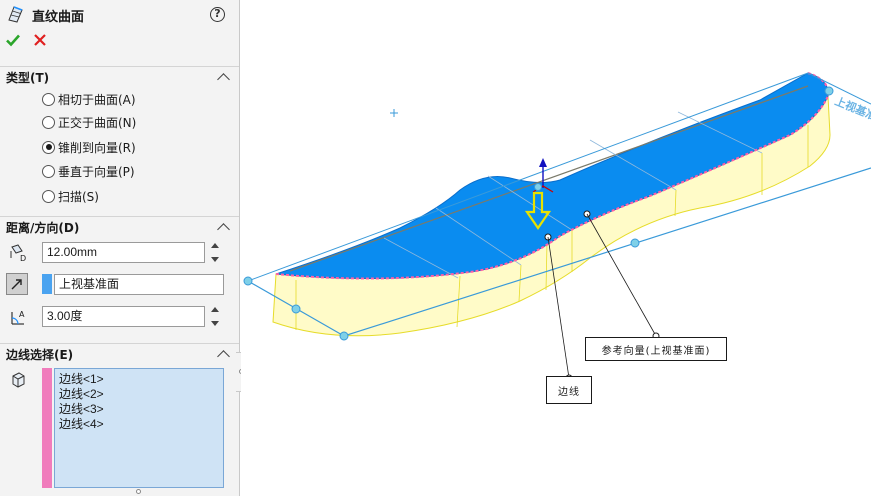 Image resolution: width=871 pixels, height=496 pixels. I want to click on confirm-bar, so click(26, 41).